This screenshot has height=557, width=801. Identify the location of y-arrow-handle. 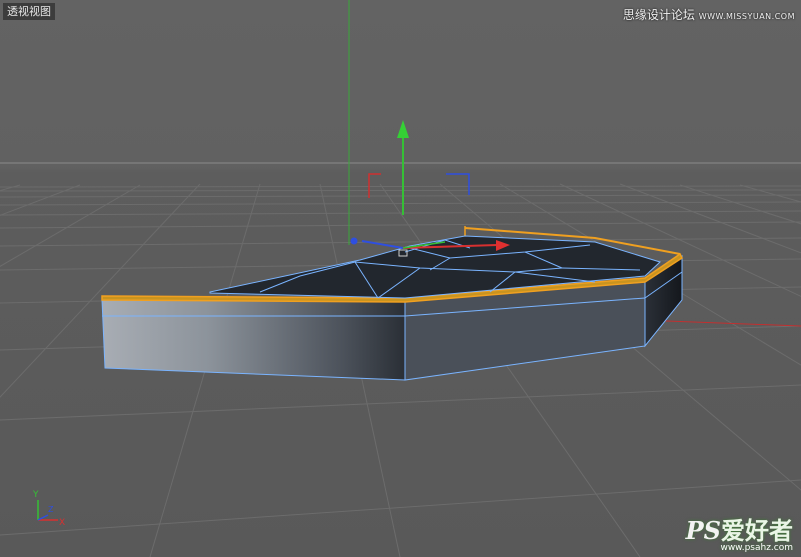
(403, 129).